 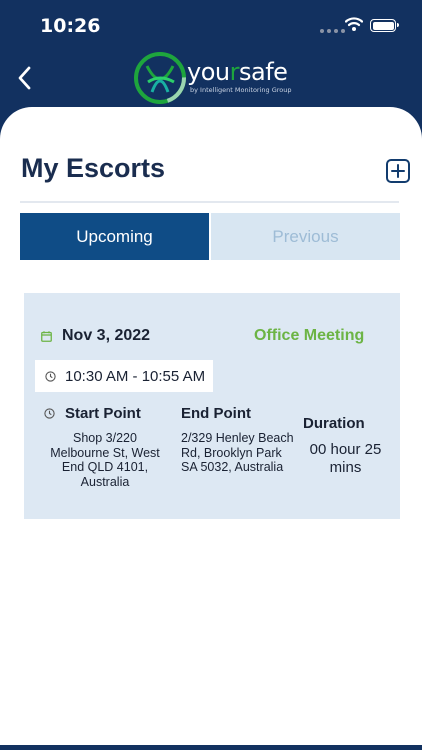 I want to click on calendar-icon, so click(x=46, y=336).